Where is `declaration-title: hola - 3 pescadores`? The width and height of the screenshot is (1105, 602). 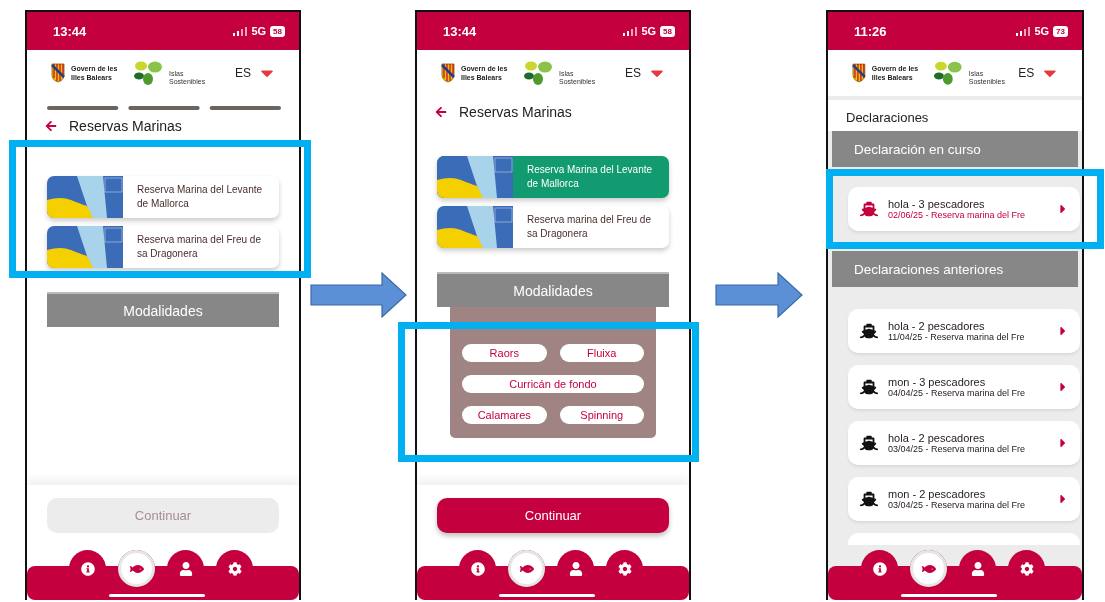
declaration-title: hola - 3 pescadores is located at coordinates (937, 203).